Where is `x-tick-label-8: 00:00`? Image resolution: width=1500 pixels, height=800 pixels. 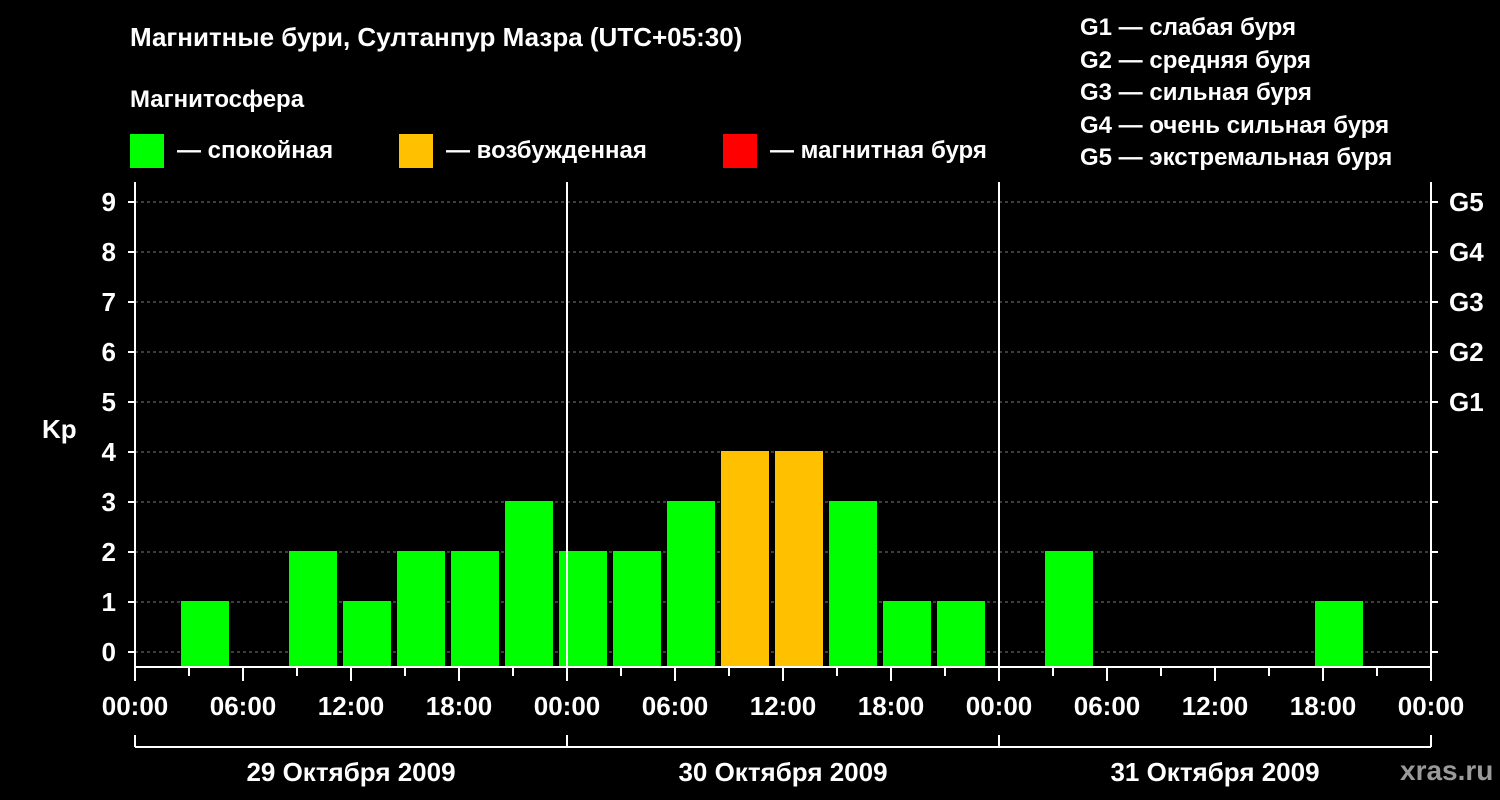 x-tick-label-8: 00:00 is located at coordinates (999, 706).